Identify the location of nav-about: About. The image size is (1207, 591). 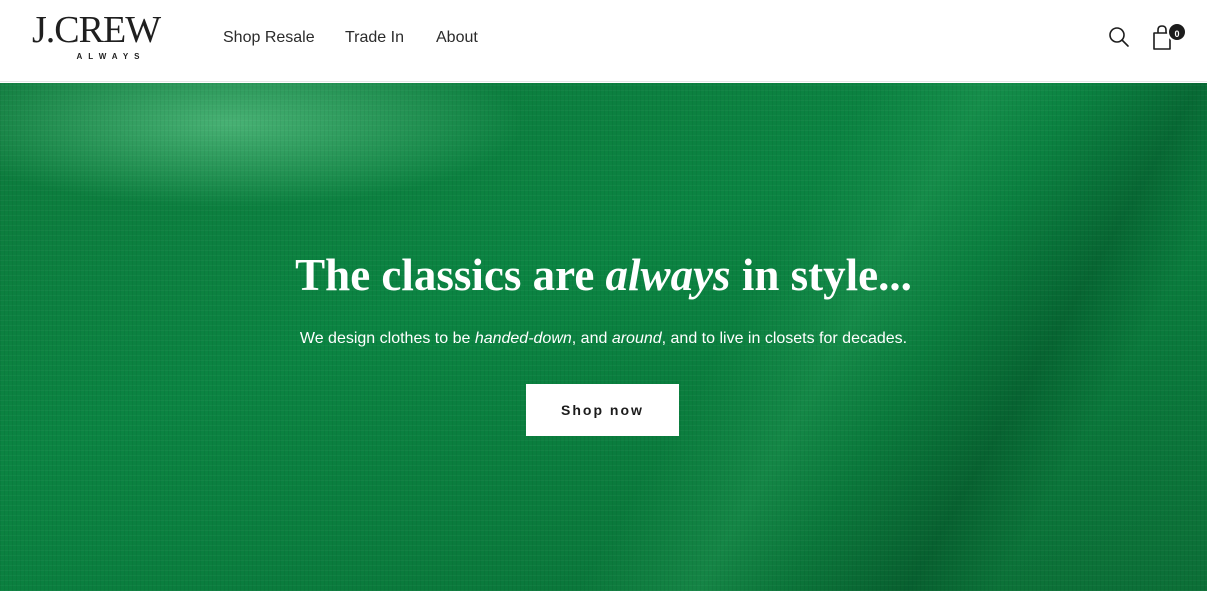
(457, 38).